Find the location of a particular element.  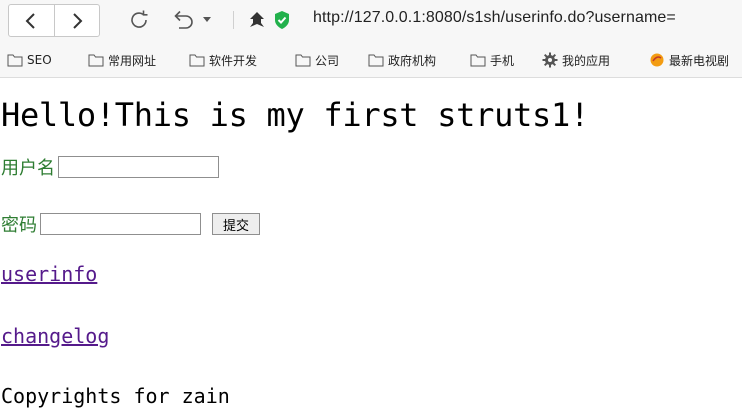

bookmarks-bar: SEO 常用网址 软件开发 公司 政府机构 手机 我的应用 最新电视剧 is located at coordinates (371, 59).